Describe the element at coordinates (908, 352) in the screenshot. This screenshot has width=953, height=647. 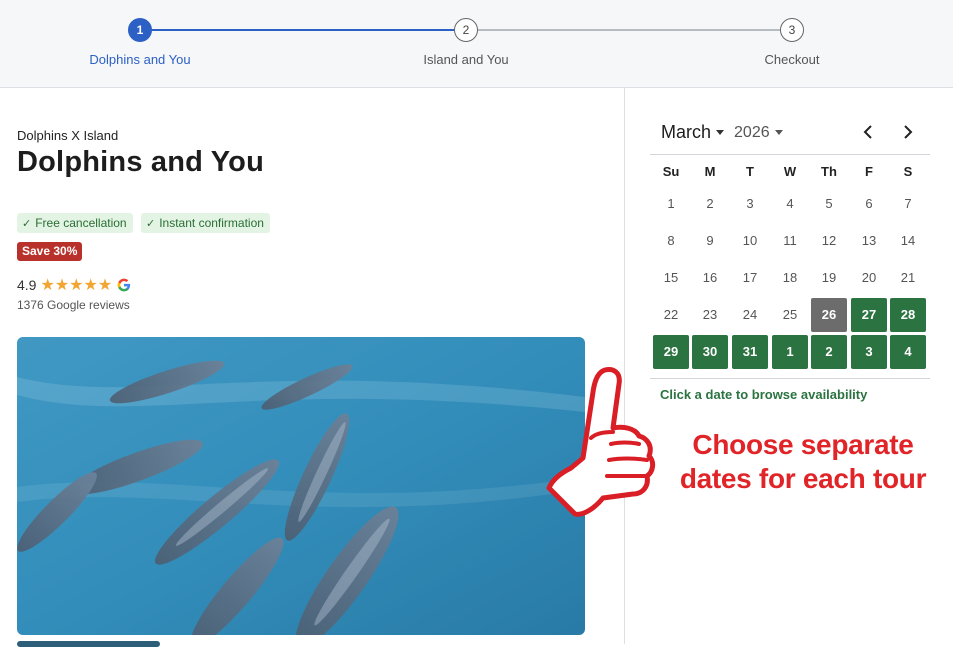
I see `calendar-day-available: 4` at that location.